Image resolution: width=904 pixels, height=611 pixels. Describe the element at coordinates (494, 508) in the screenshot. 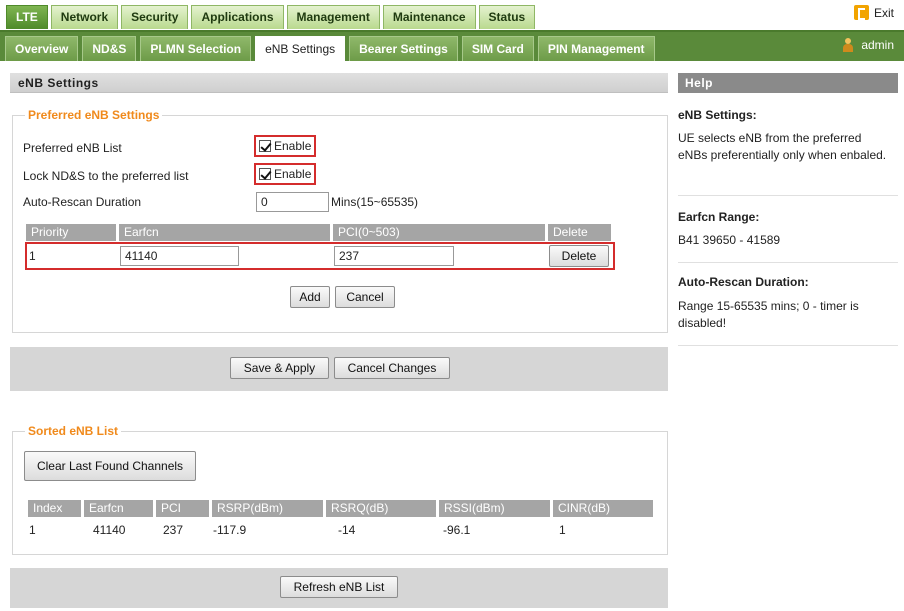

I see `column-rssi: RSSI(dBm)` at that location.